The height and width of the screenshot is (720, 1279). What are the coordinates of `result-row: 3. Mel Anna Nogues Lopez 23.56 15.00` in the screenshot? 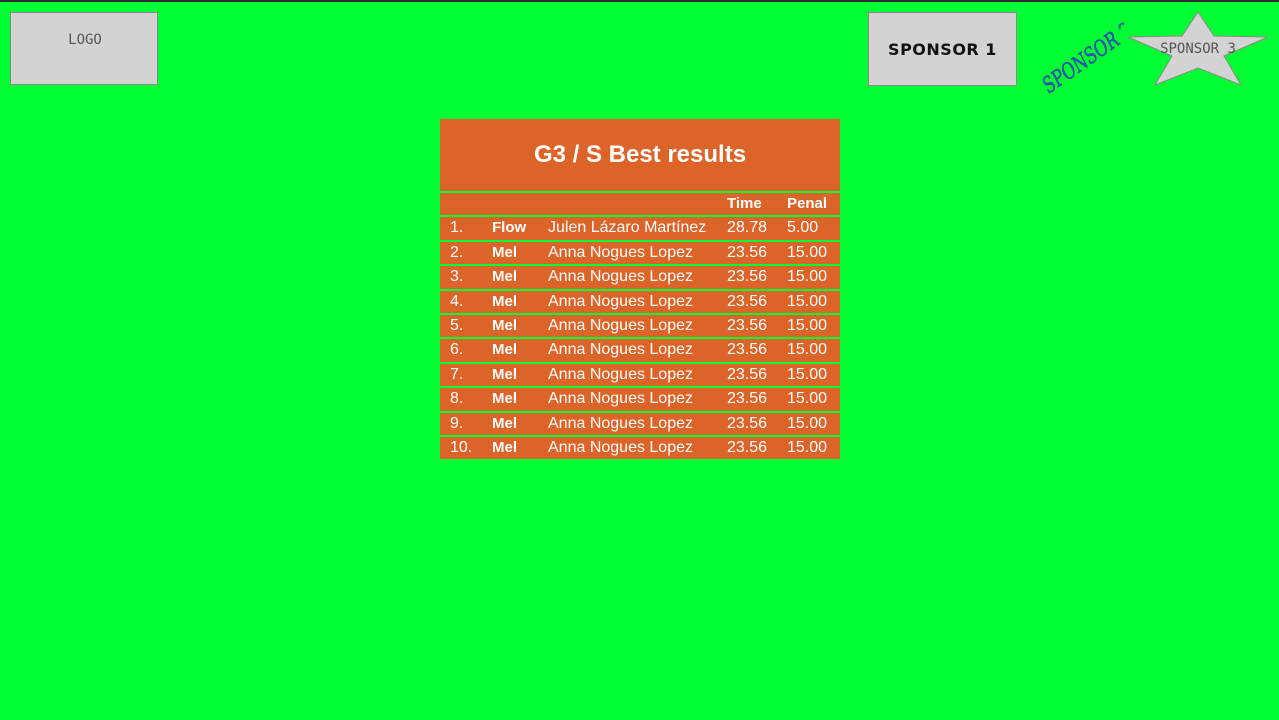 It's located at (640, 277).